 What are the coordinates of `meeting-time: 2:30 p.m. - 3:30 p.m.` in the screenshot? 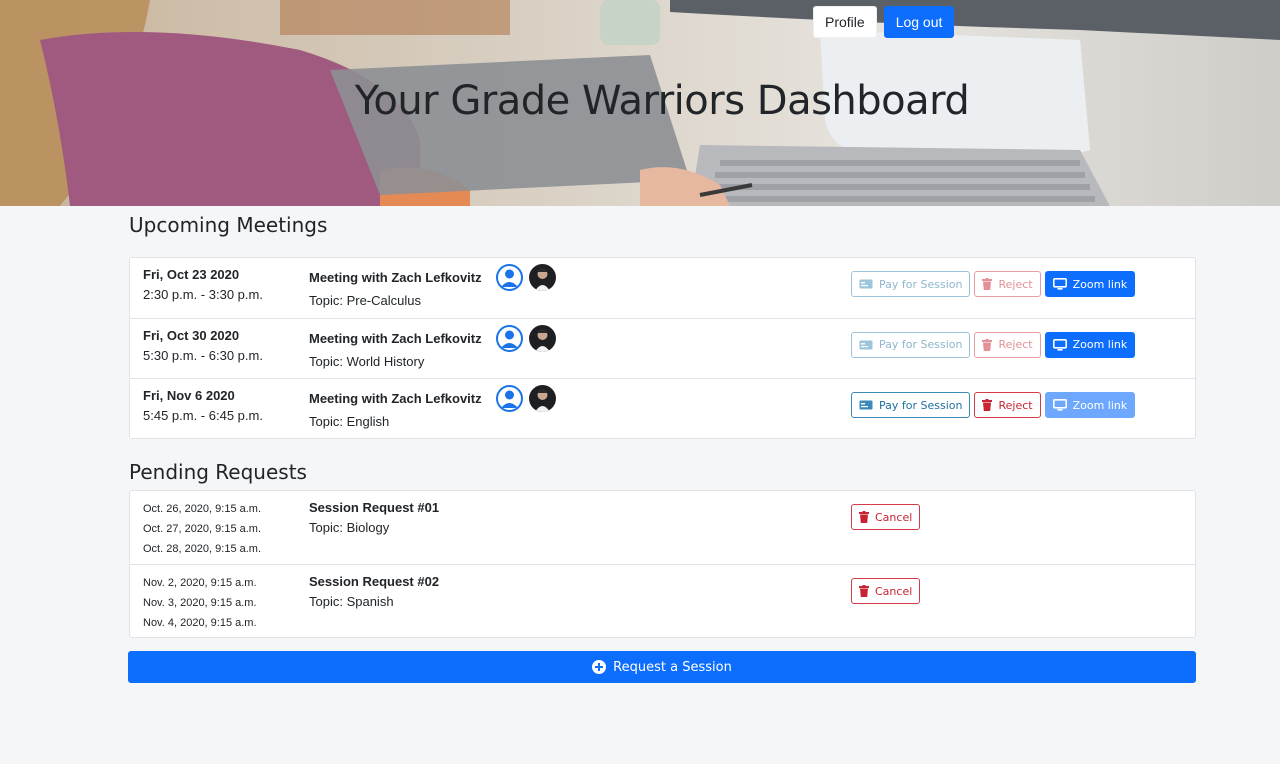 It's located at (203, 294).